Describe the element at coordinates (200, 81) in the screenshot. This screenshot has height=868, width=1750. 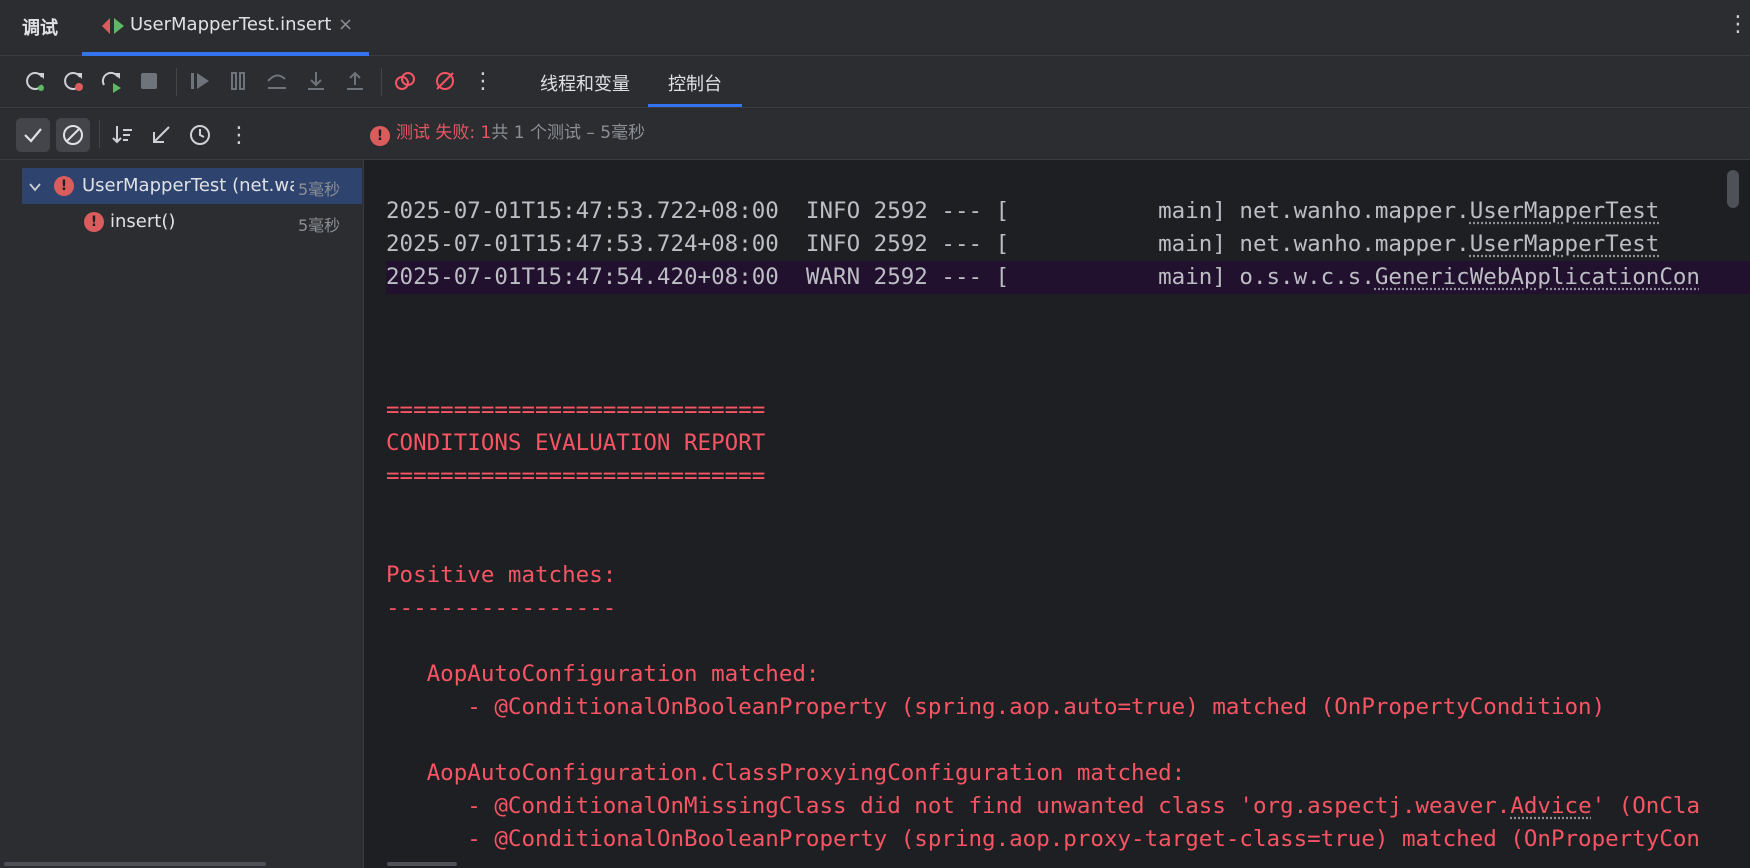
I see `resume-icon` at that location.